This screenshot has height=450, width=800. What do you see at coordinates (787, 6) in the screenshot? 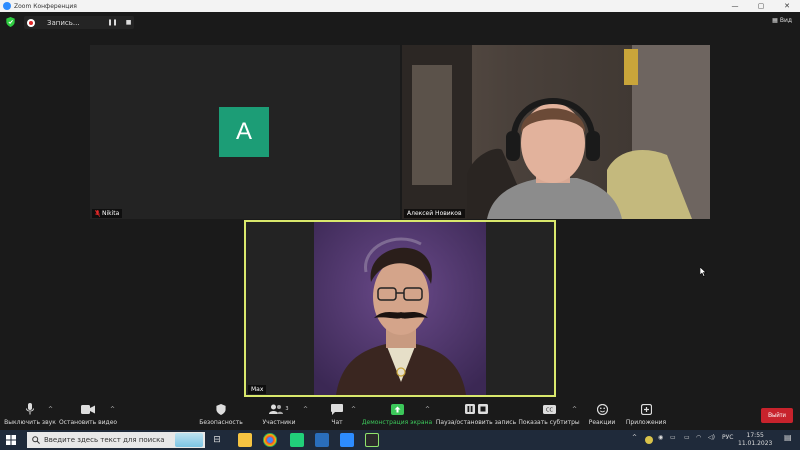
I see `close-button: ✕` at bounding box center [787, 6].